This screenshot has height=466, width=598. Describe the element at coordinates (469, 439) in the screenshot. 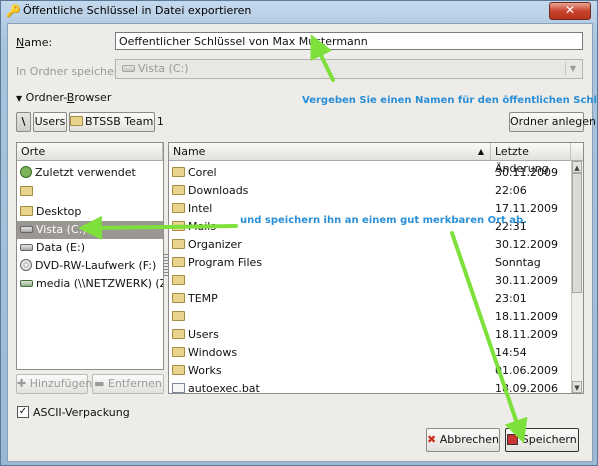

I see `cancel-label: Abbrechen` at that location.